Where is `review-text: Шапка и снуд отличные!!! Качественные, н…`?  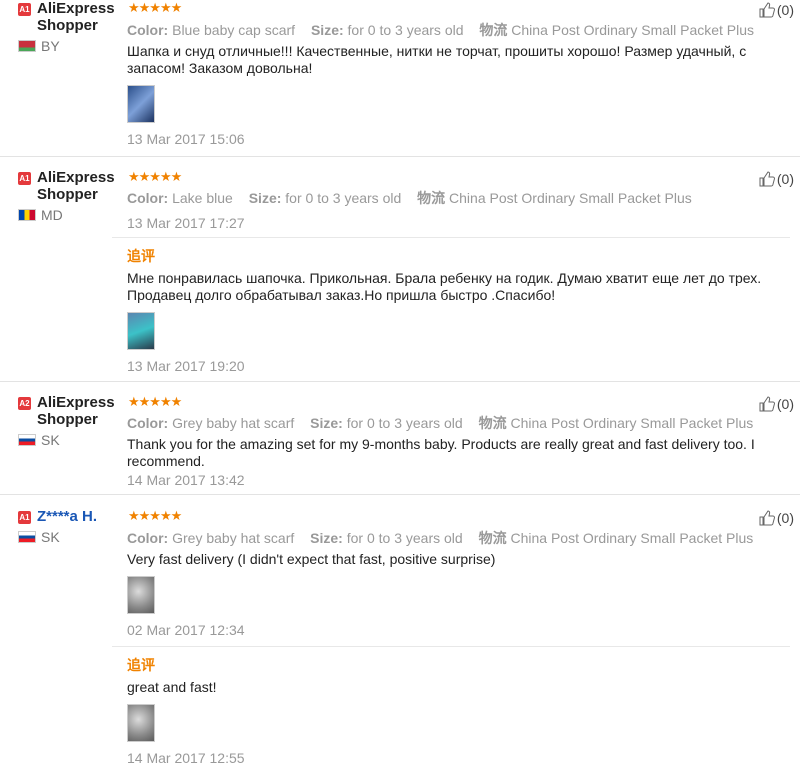 review-text: Шапка и снуд отличные!!! Качественные, н… is located at coordinates (437, 59).